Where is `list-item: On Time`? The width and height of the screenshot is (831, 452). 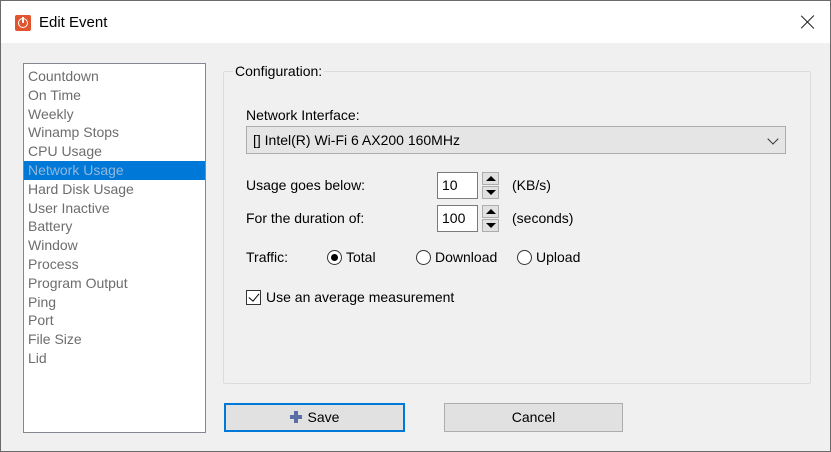
list-item: On Time is located at coordinates (114, 95).